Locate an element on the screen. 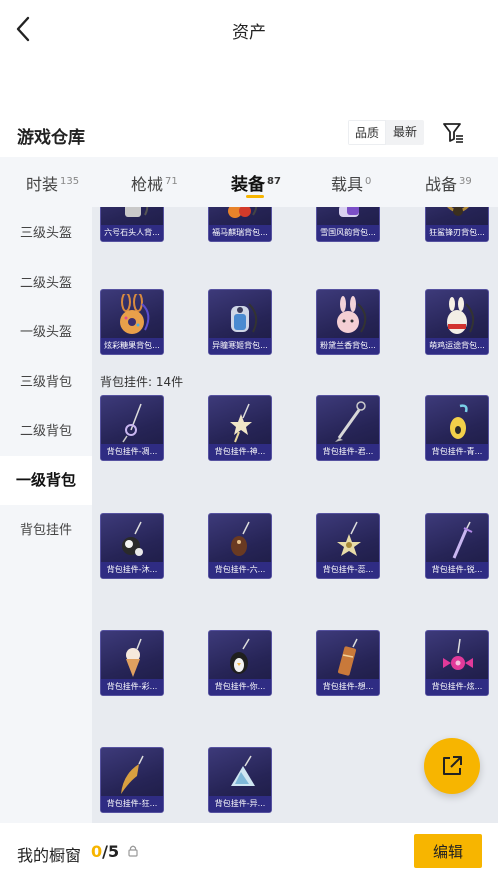 This screenshot has width=498, height=880. tab-count: 39 is located at coordinates (465, 181).